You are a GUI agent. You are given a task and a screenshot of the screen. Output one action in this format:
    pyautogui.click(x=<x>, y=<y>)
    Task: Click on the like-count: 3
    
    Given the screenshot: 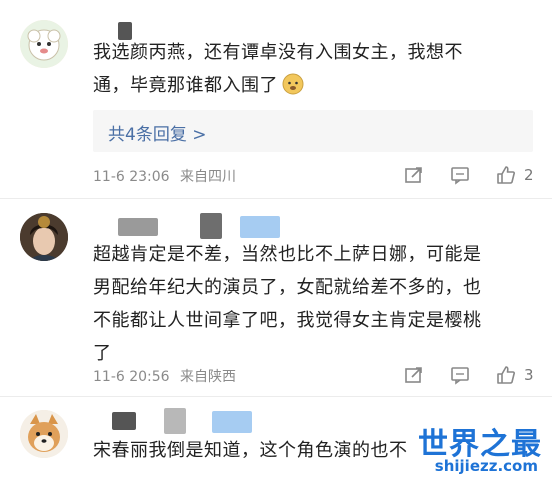 What is the action you would take?
    pyautogui.click(x=529, y=375)
    